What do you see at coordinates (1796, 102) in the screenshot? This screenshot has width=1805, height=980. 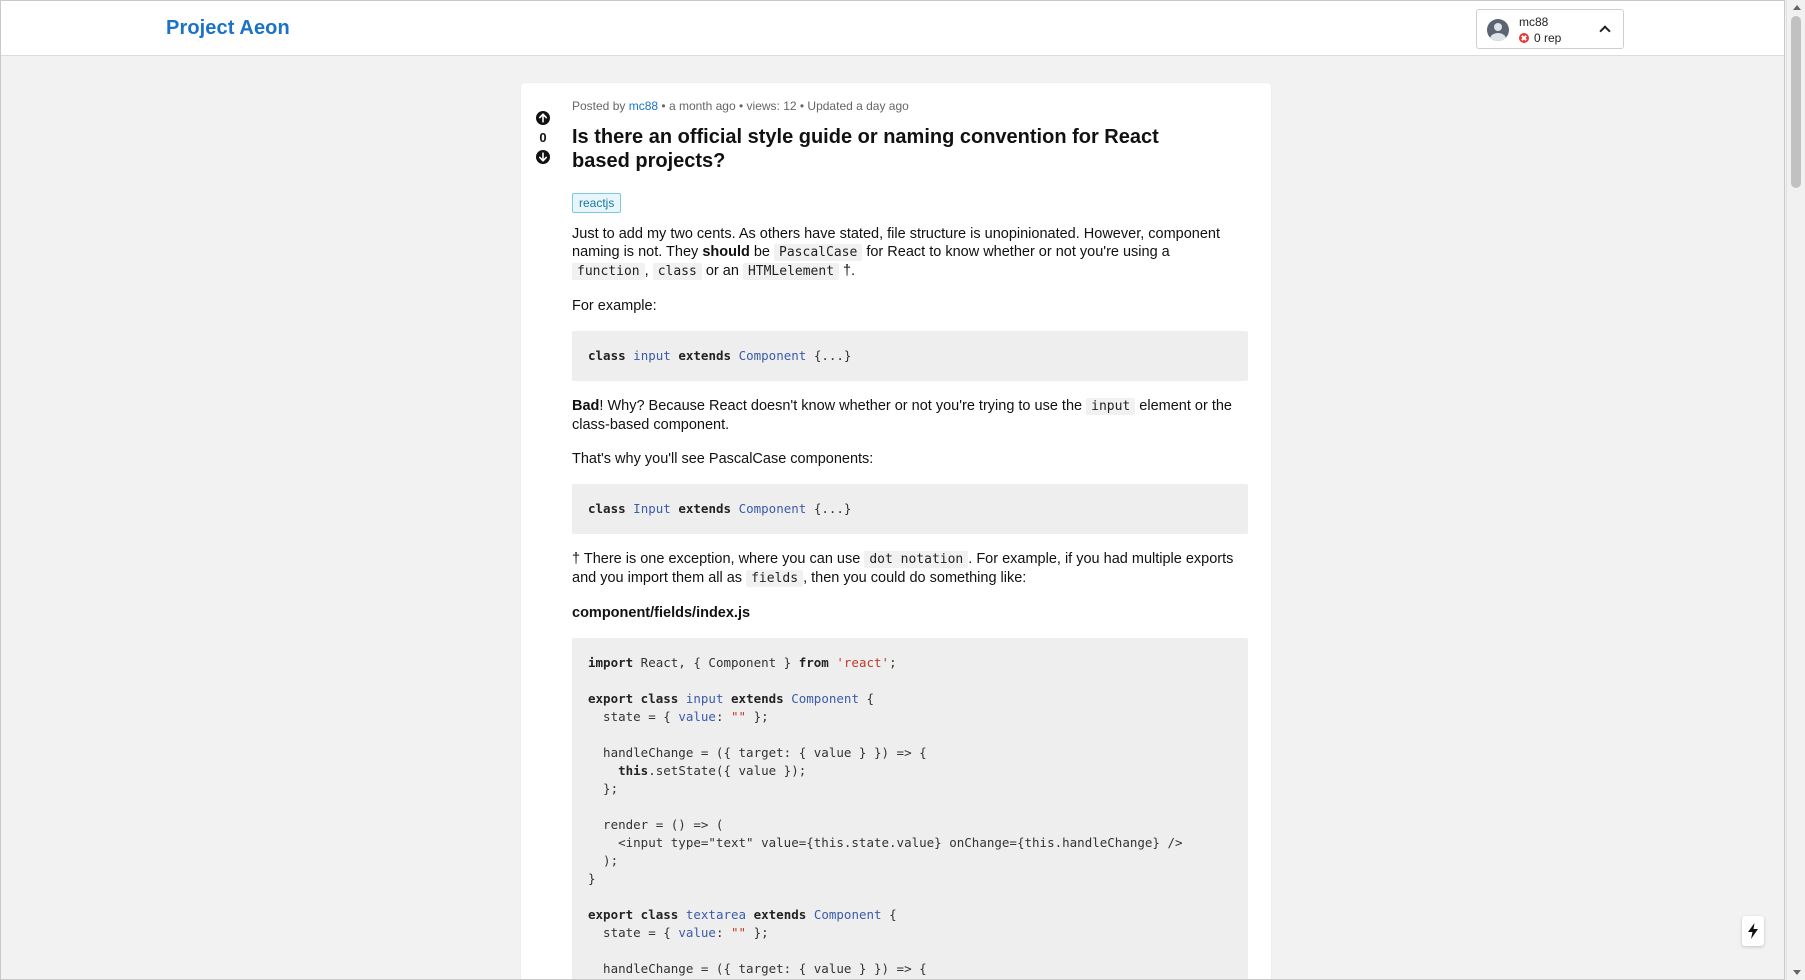 I see `scroll-thumb` at bounding box center [1796, 102].